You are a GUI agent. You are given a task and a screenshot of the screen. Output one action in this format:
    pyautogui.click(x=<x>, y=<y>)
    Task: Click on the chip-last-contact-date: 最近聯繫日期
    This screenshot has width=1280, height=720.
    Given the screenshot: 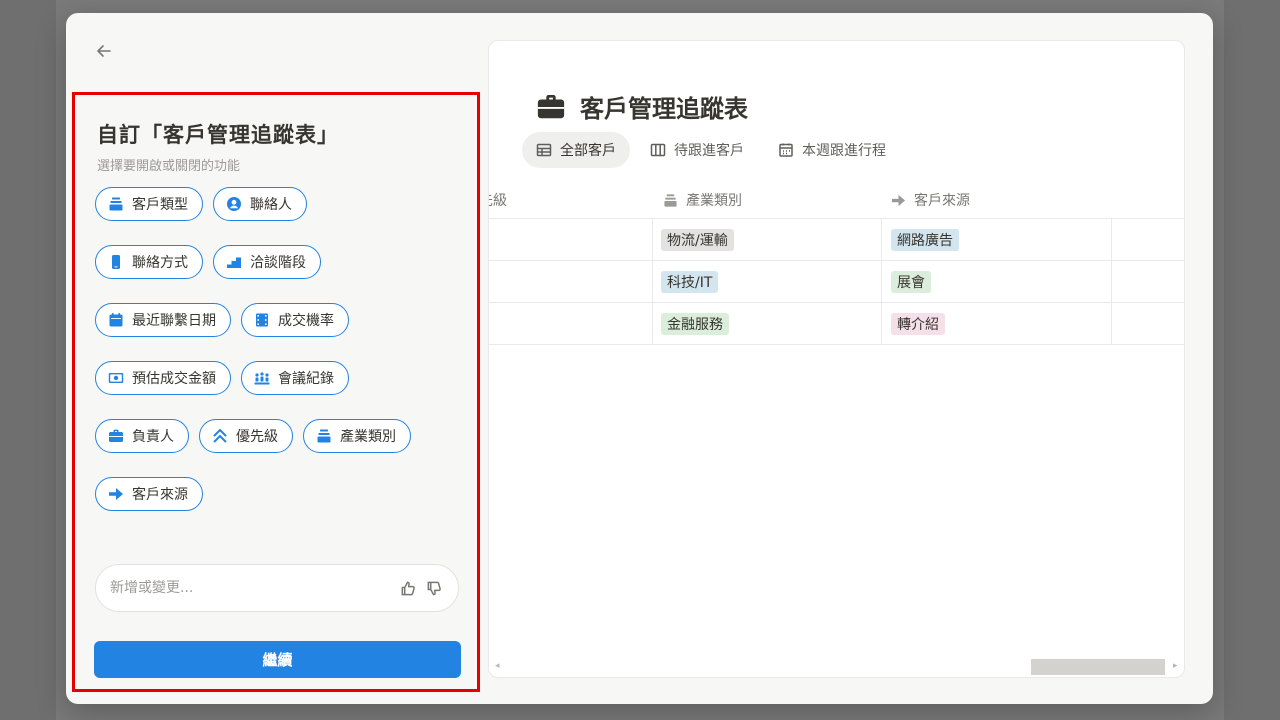 What is the action you would take?
    pyautogui.click(x=163, y=320)
    